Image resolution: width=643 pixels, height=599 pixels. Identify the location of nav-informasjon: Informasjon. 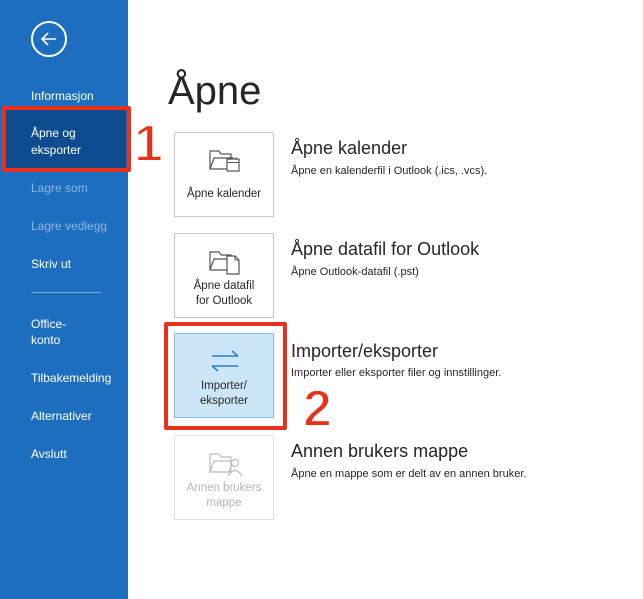
(76, 96).